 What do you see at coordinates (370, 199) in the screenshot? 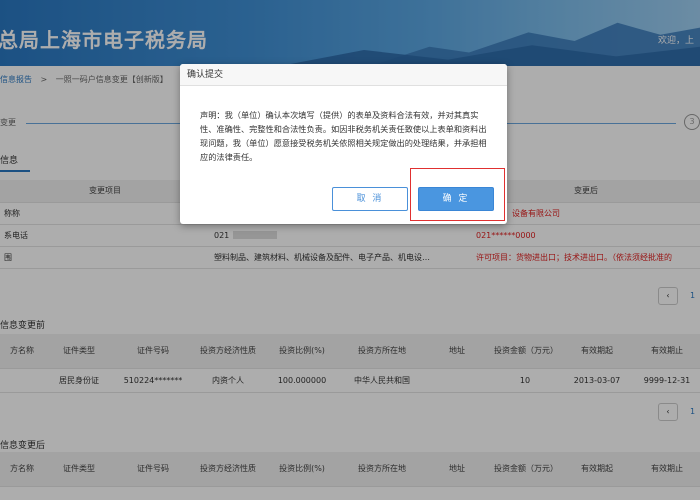
I see `cancel-button: 取 消` at bounding box center [370, 199].